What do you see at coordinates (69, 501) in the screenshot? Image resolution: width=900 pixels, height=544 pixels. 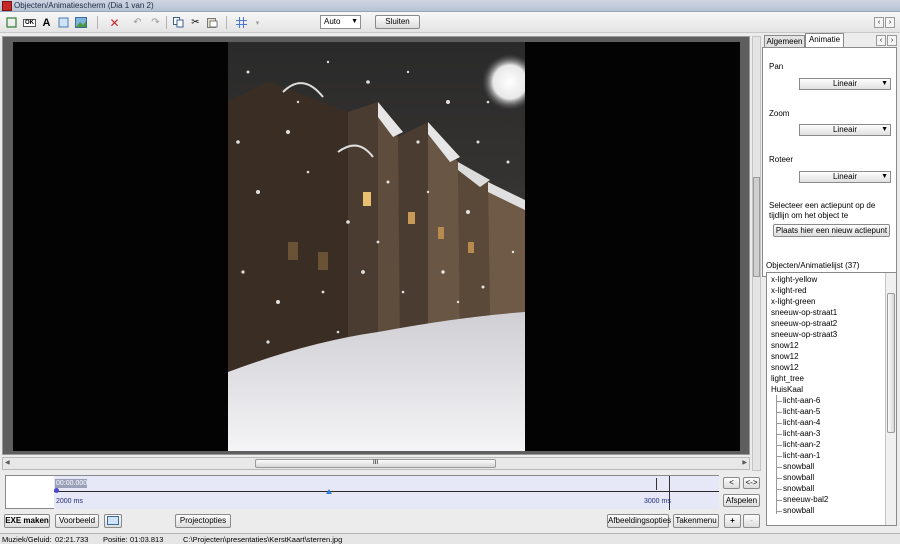 I see `timeline-start-label: 2000 ms` at bounding box center [69, 501].